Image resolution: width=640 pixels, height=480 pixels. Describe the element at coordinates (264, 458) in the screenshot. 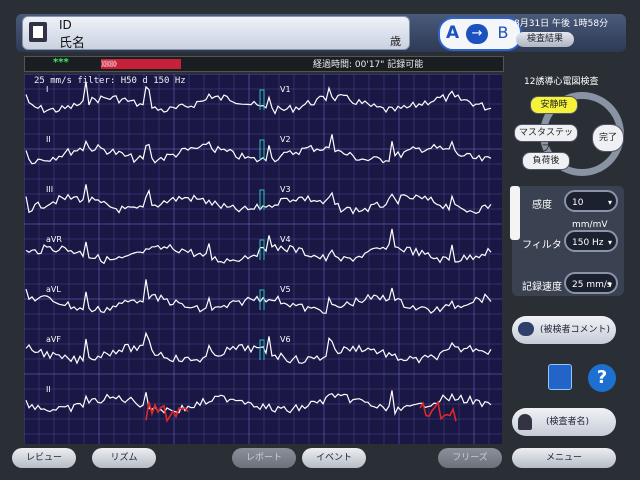

I see `report-button: レポート` at that location.